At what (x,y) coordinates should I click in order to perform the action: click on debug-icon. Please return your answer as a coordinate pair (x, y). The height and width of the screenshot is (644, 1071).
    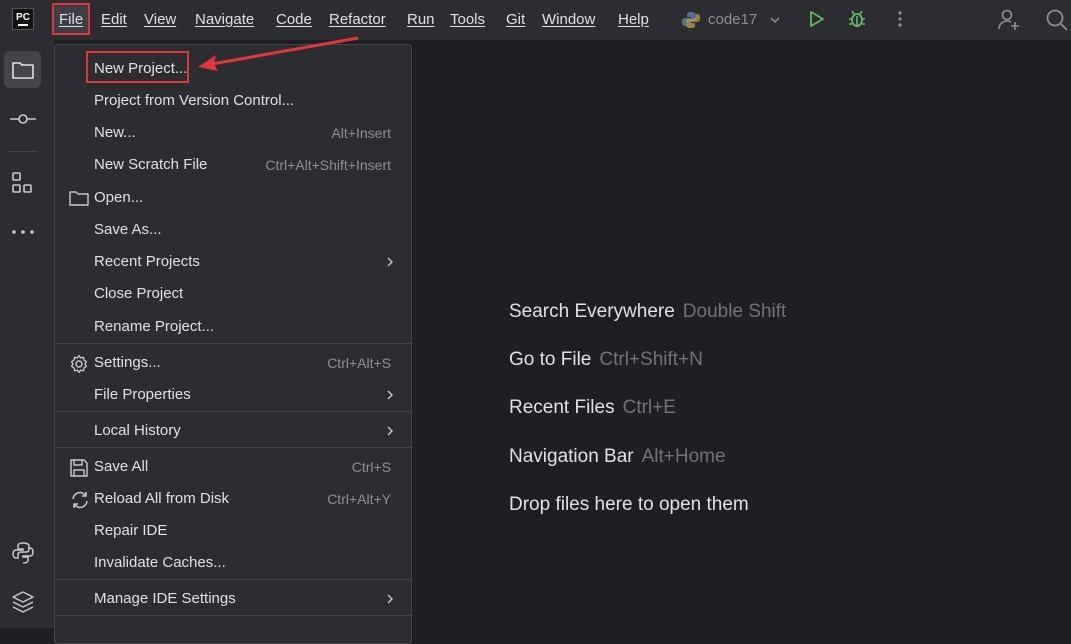
    Looking at the image, I should click on (857, 19).